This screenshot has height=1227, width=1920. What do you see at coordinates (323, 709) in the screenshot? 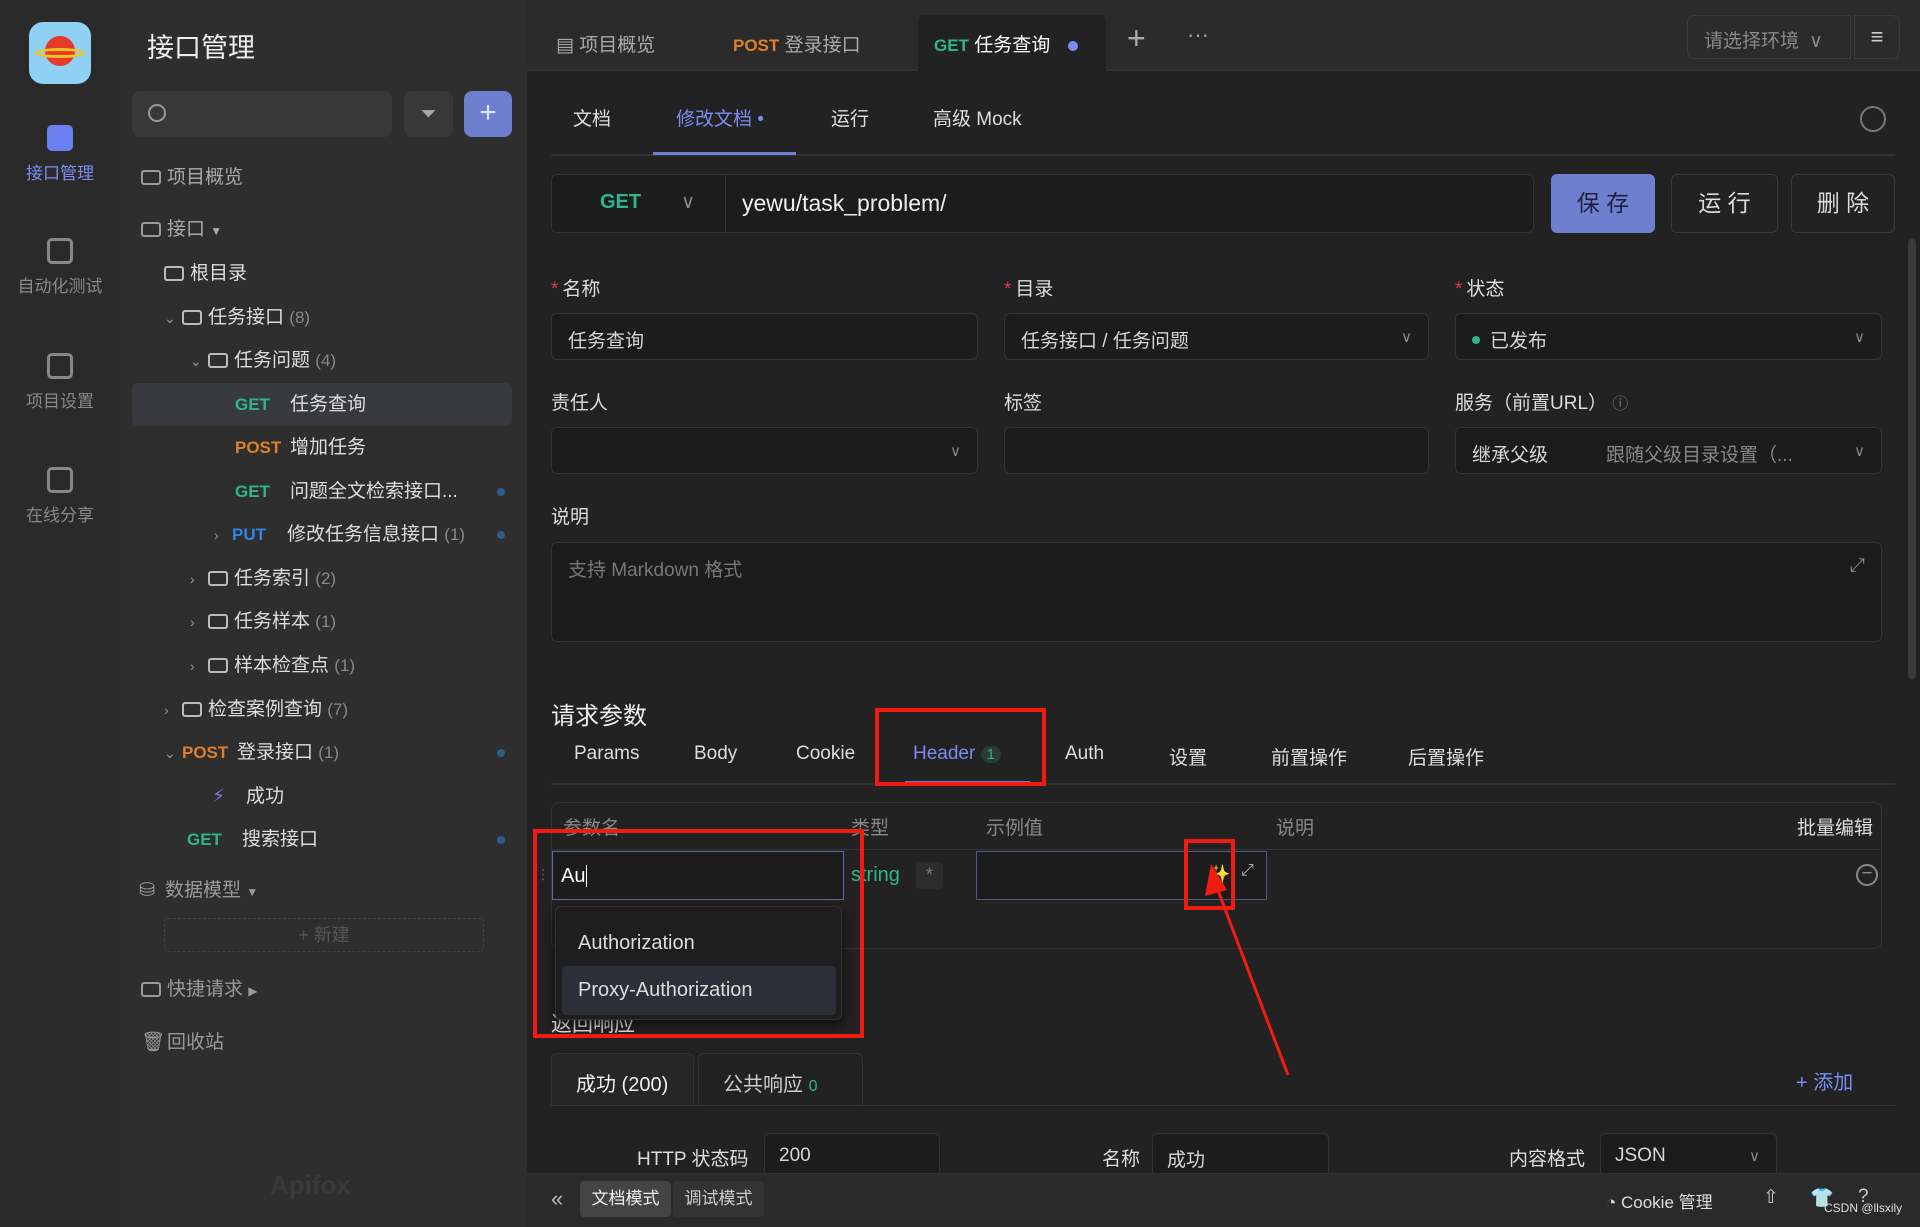
I see `tree-folder: › 检查案例查询 (7)` at bounding box center [323, 709].